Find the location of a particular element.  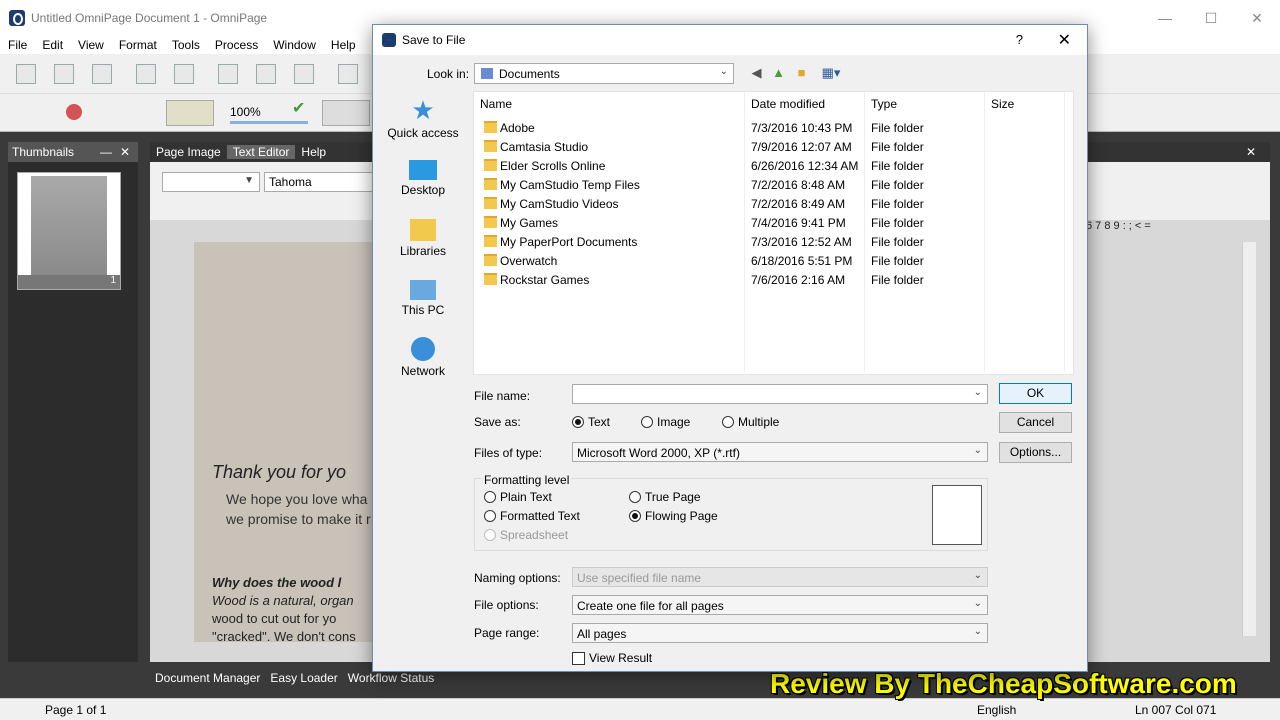

tab-easy-loader: Easy Loader is located at coordinates (303, 678).